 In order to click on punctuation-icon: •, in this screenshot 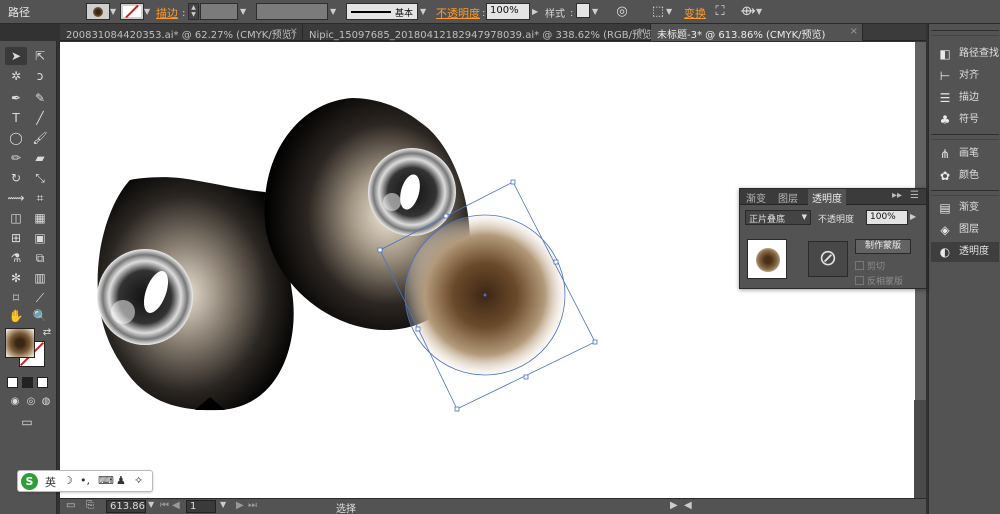, I will do `click(85, 480)`.